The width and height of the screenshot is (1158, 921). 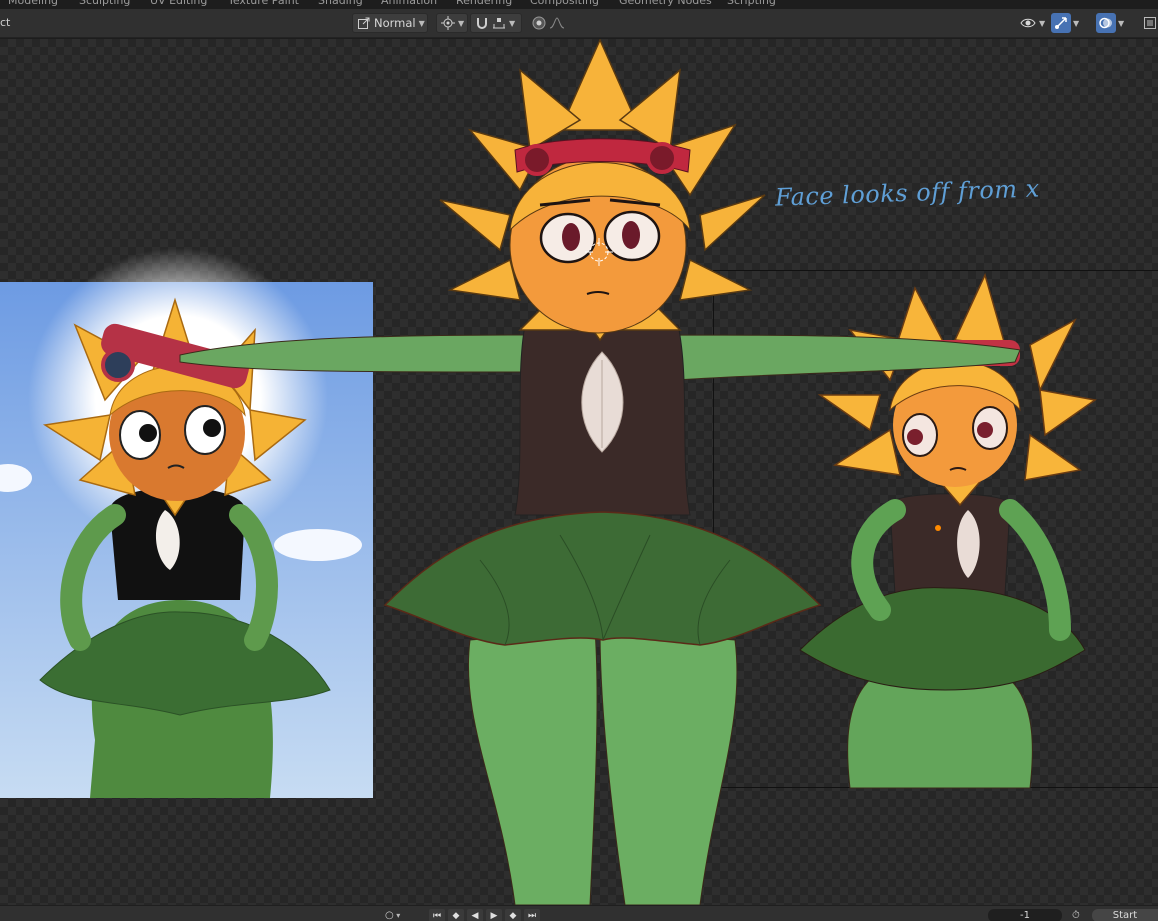 What do you see at coordinates (484, 4) in the screenshot?
I see `tab-rendering: Rendering` at bounding box center [484, 4].